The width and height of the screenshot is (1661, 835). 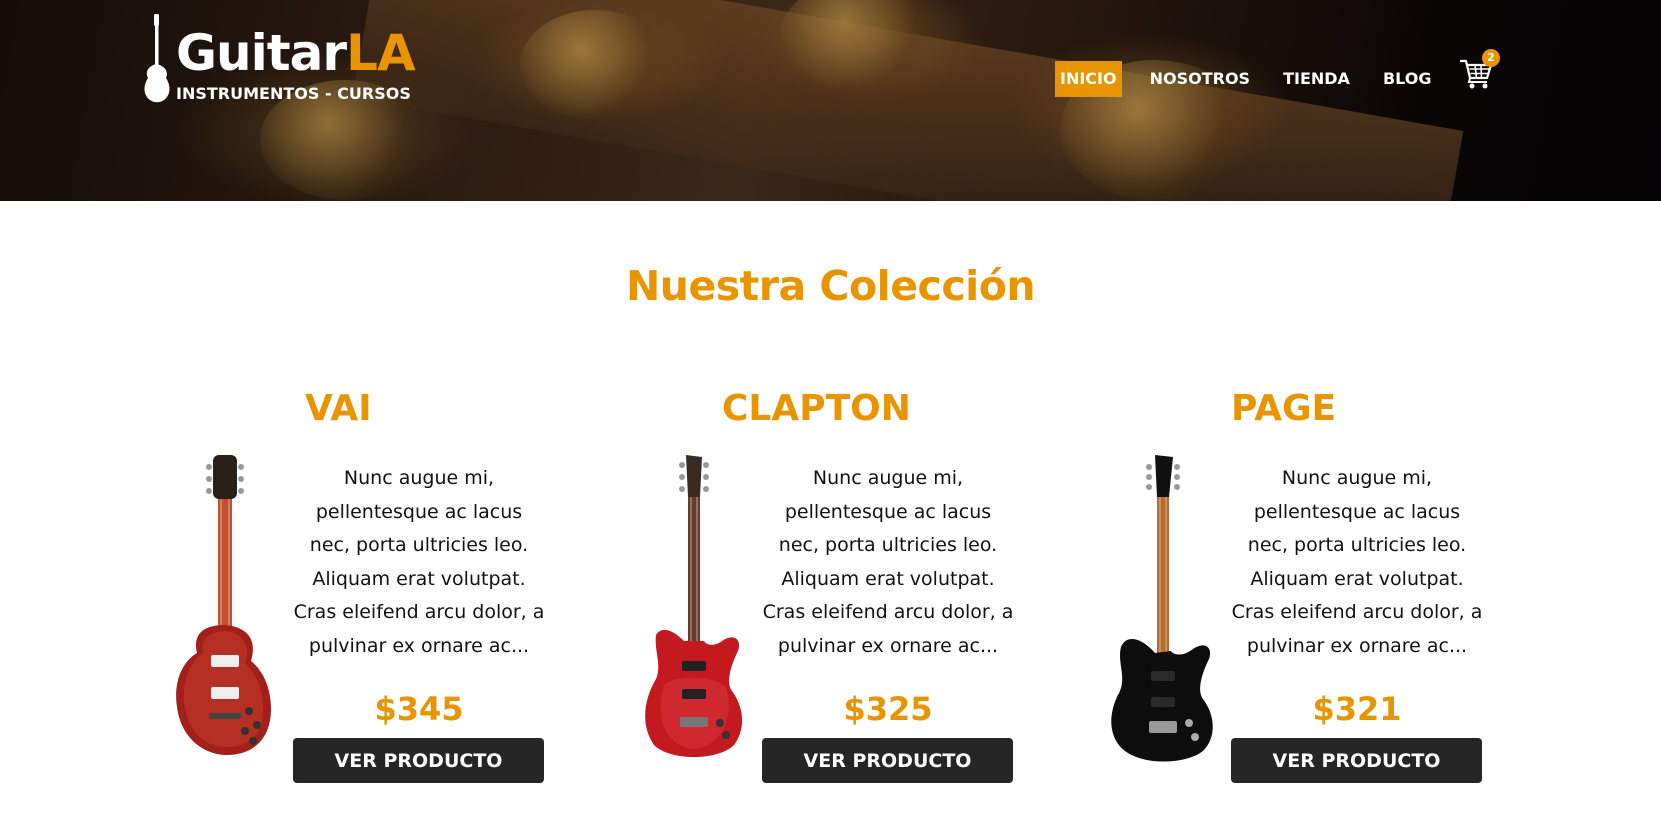 I want to click on product-name: CLAPTON, so click(x=816, y=408).